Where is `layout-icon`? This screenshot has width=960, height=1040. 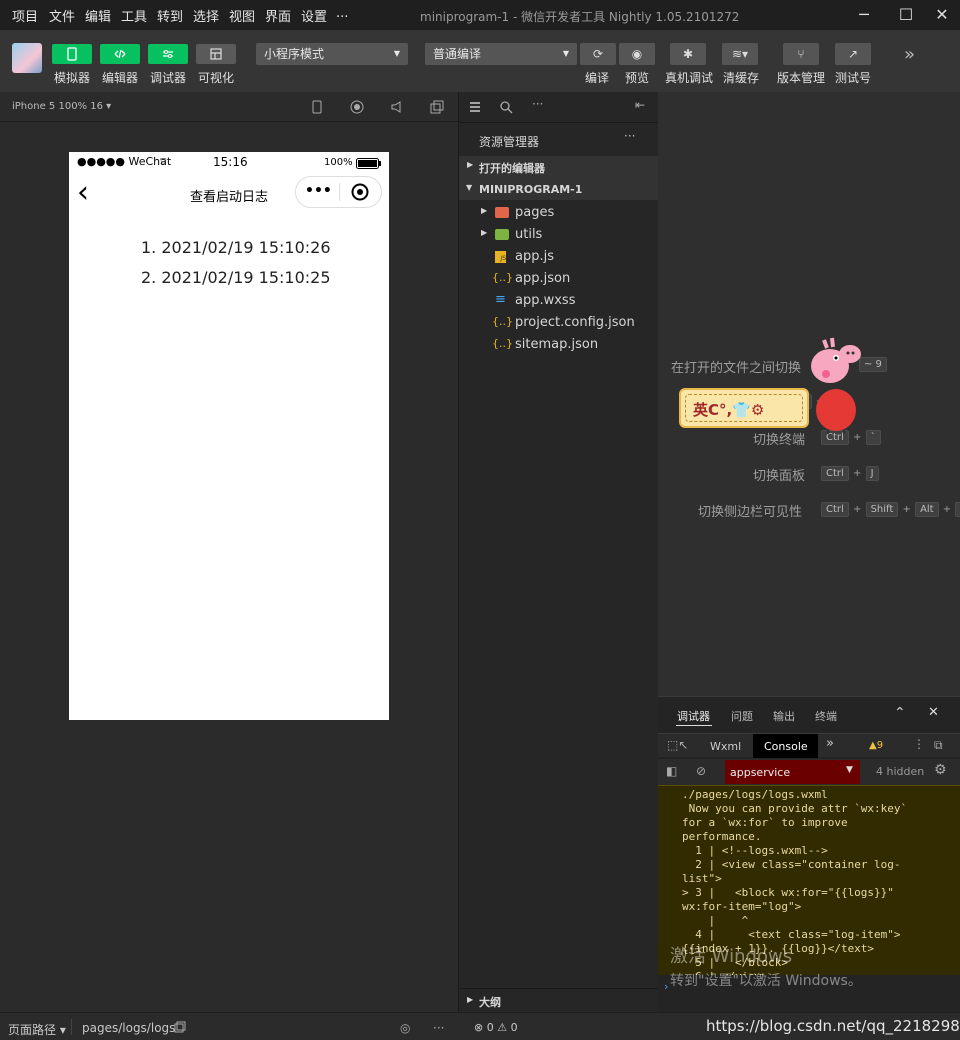 layout-icon is located at coordinates (216, 54).